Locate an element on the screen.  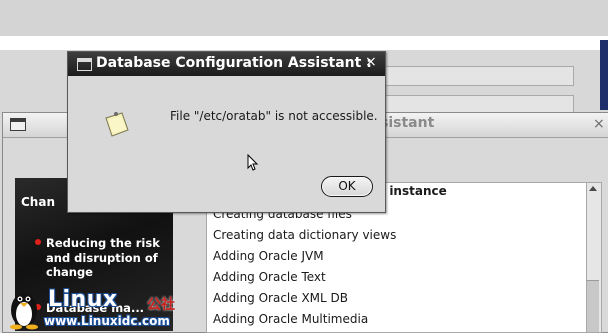
background-window-band is located at coordinates (304, 43).